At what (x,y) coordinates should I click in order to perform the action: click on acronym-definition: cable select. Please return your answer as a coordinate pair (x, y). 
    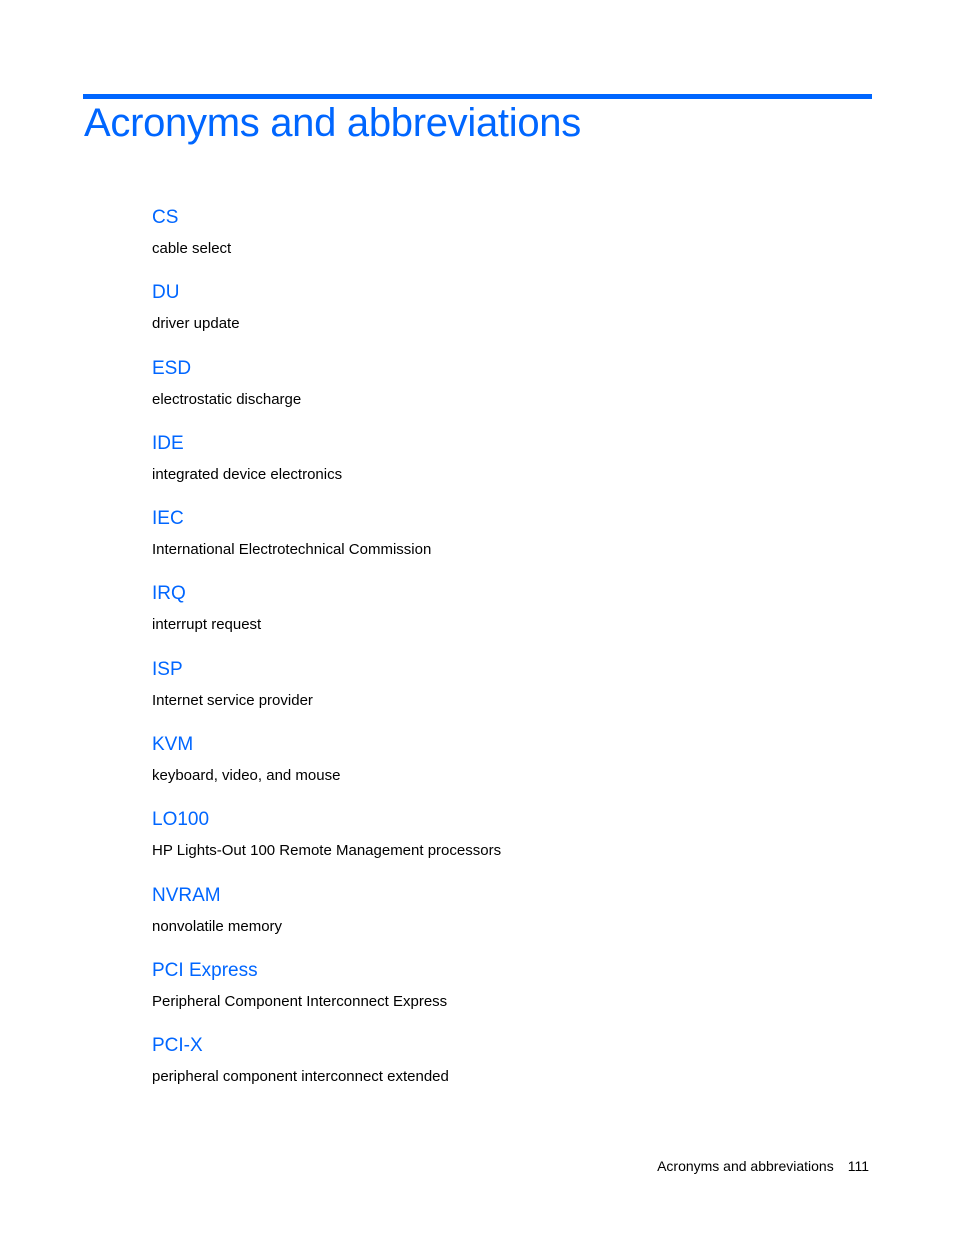
    Looking at the image, I should click on (192, 248).